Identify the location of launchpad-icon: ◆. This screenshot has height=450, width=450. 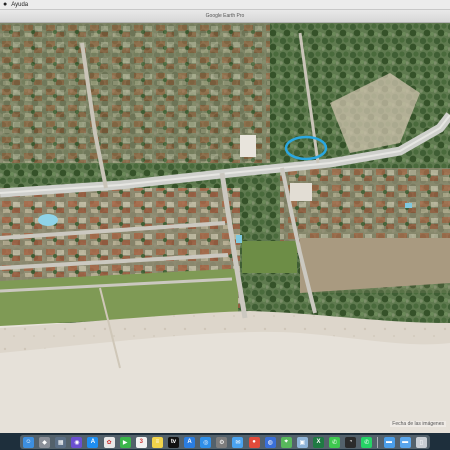
(45, 442).